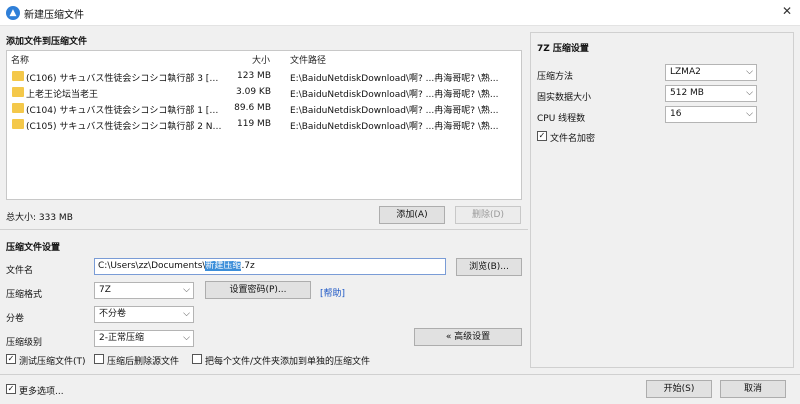 This screenshot has height=404, width=800. Describe the element at coordinates (400, 13) in the screenshot. I see `title-bar: ▲ 新建压缩文件 ✕` at that location.